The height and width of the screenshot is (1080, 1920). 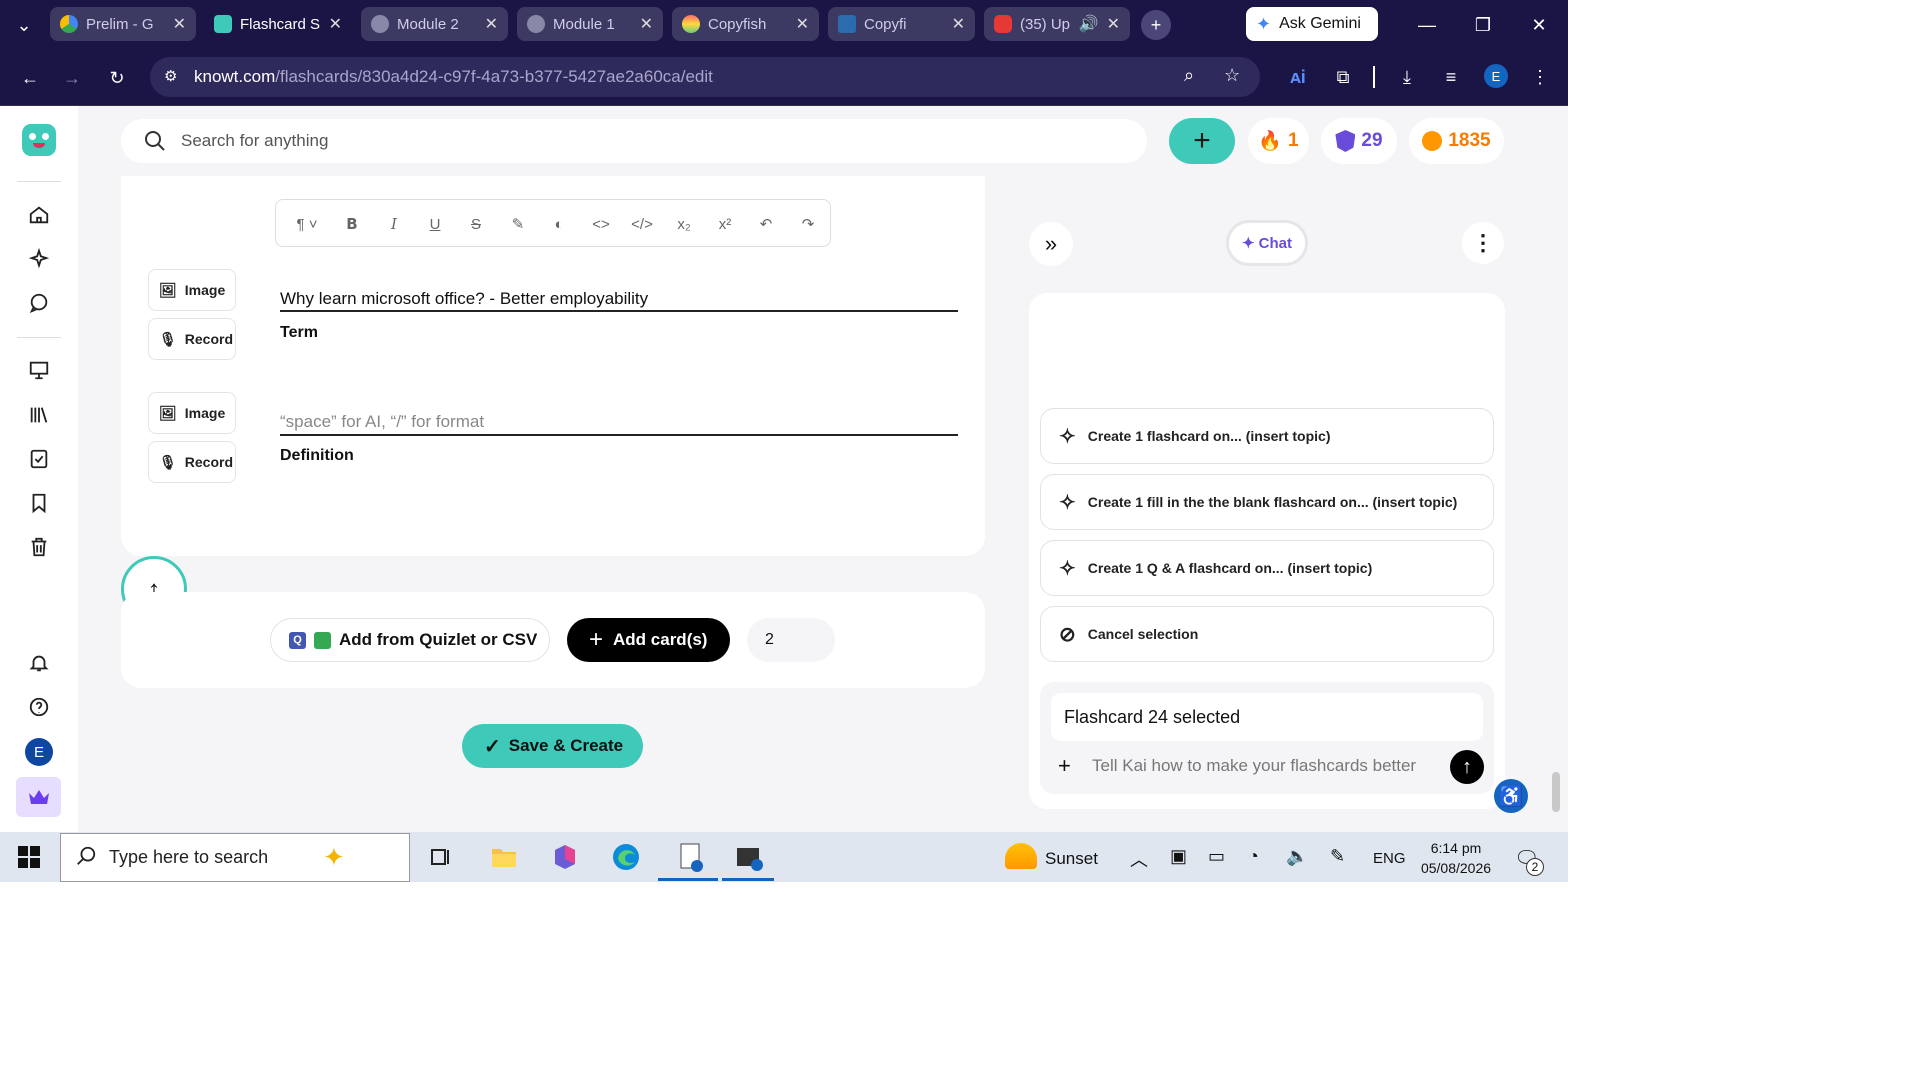 What do you see at coordinates (39, 707) in the screenshot?
I see `help-icon` at bounding box center [39, 707].